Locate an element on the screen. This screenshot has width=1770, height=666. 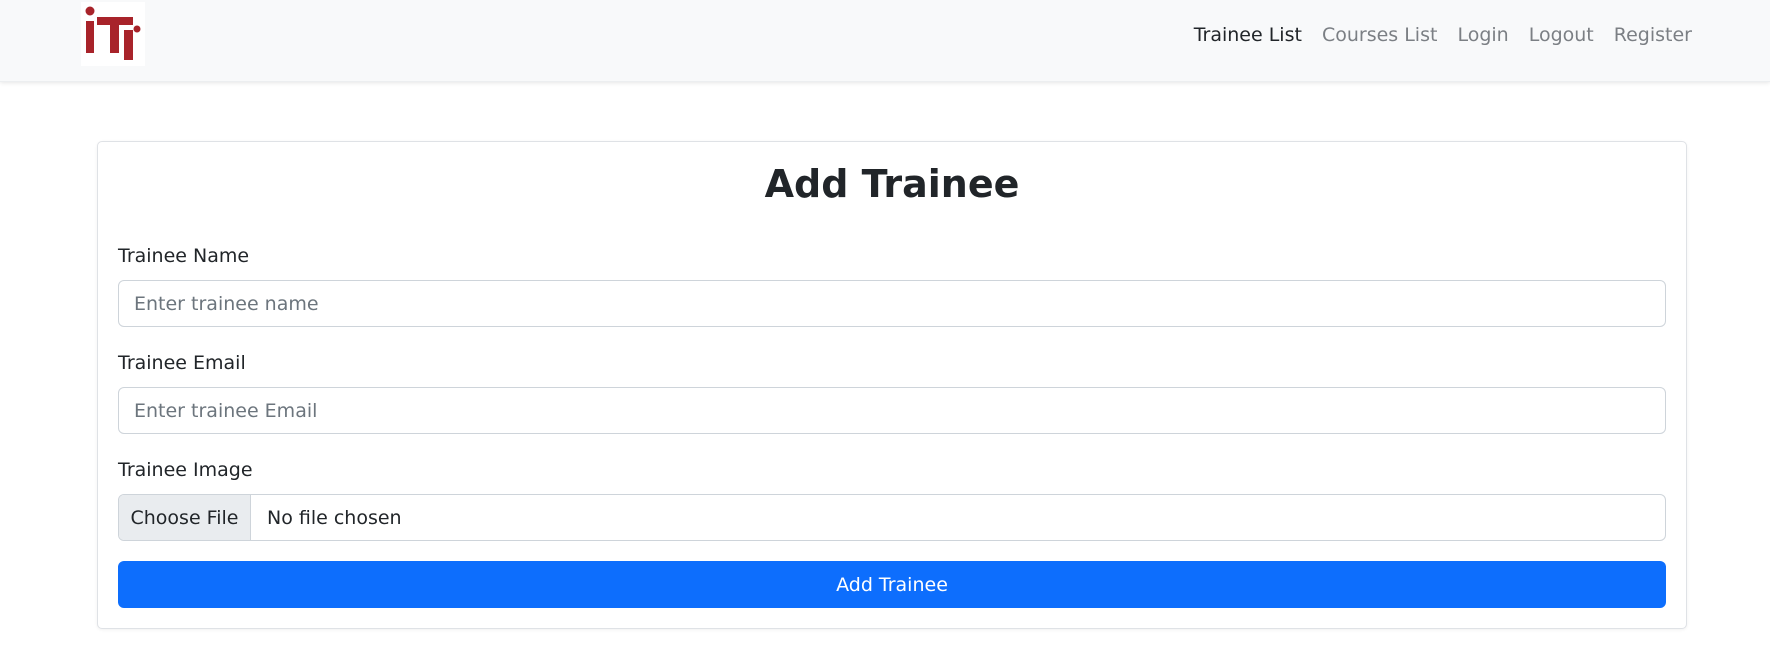
iti-logo-icon is located at coordinates (113, 33).